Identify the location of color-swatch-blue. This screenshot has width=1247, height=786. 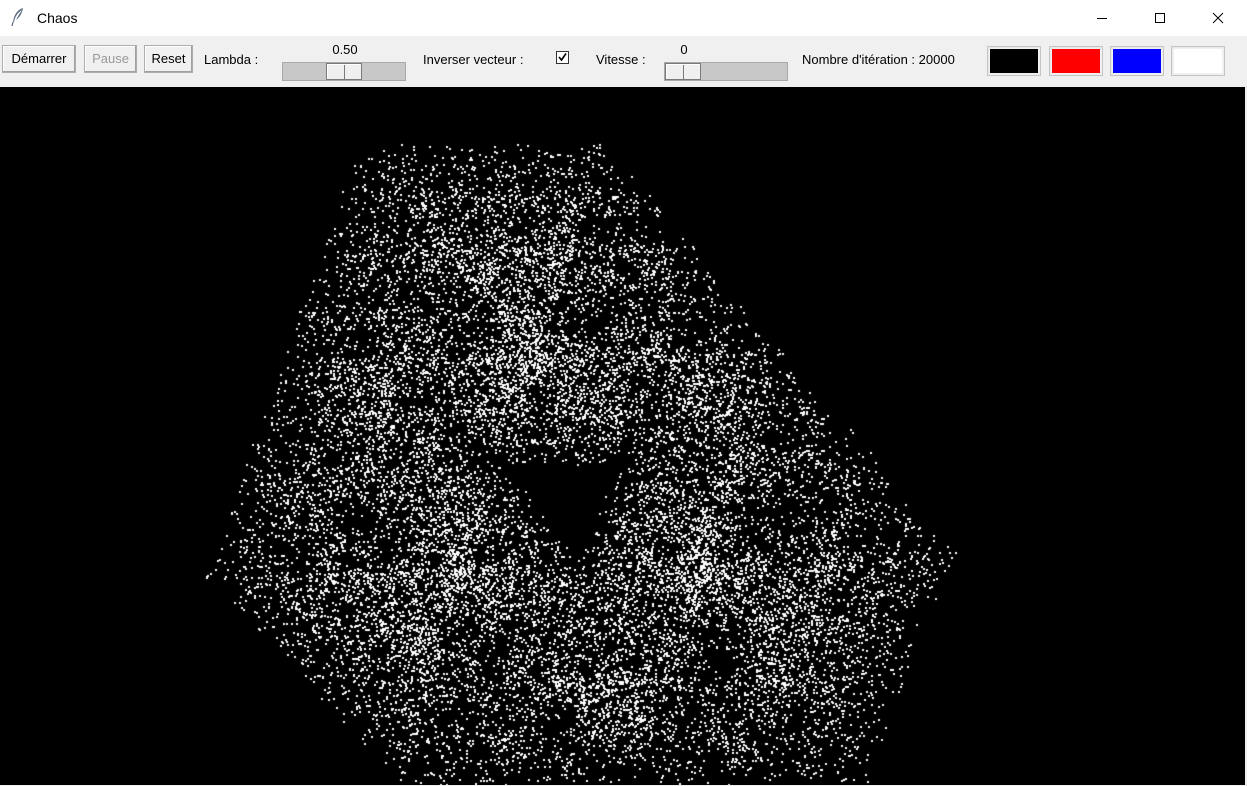
(1137, 61).